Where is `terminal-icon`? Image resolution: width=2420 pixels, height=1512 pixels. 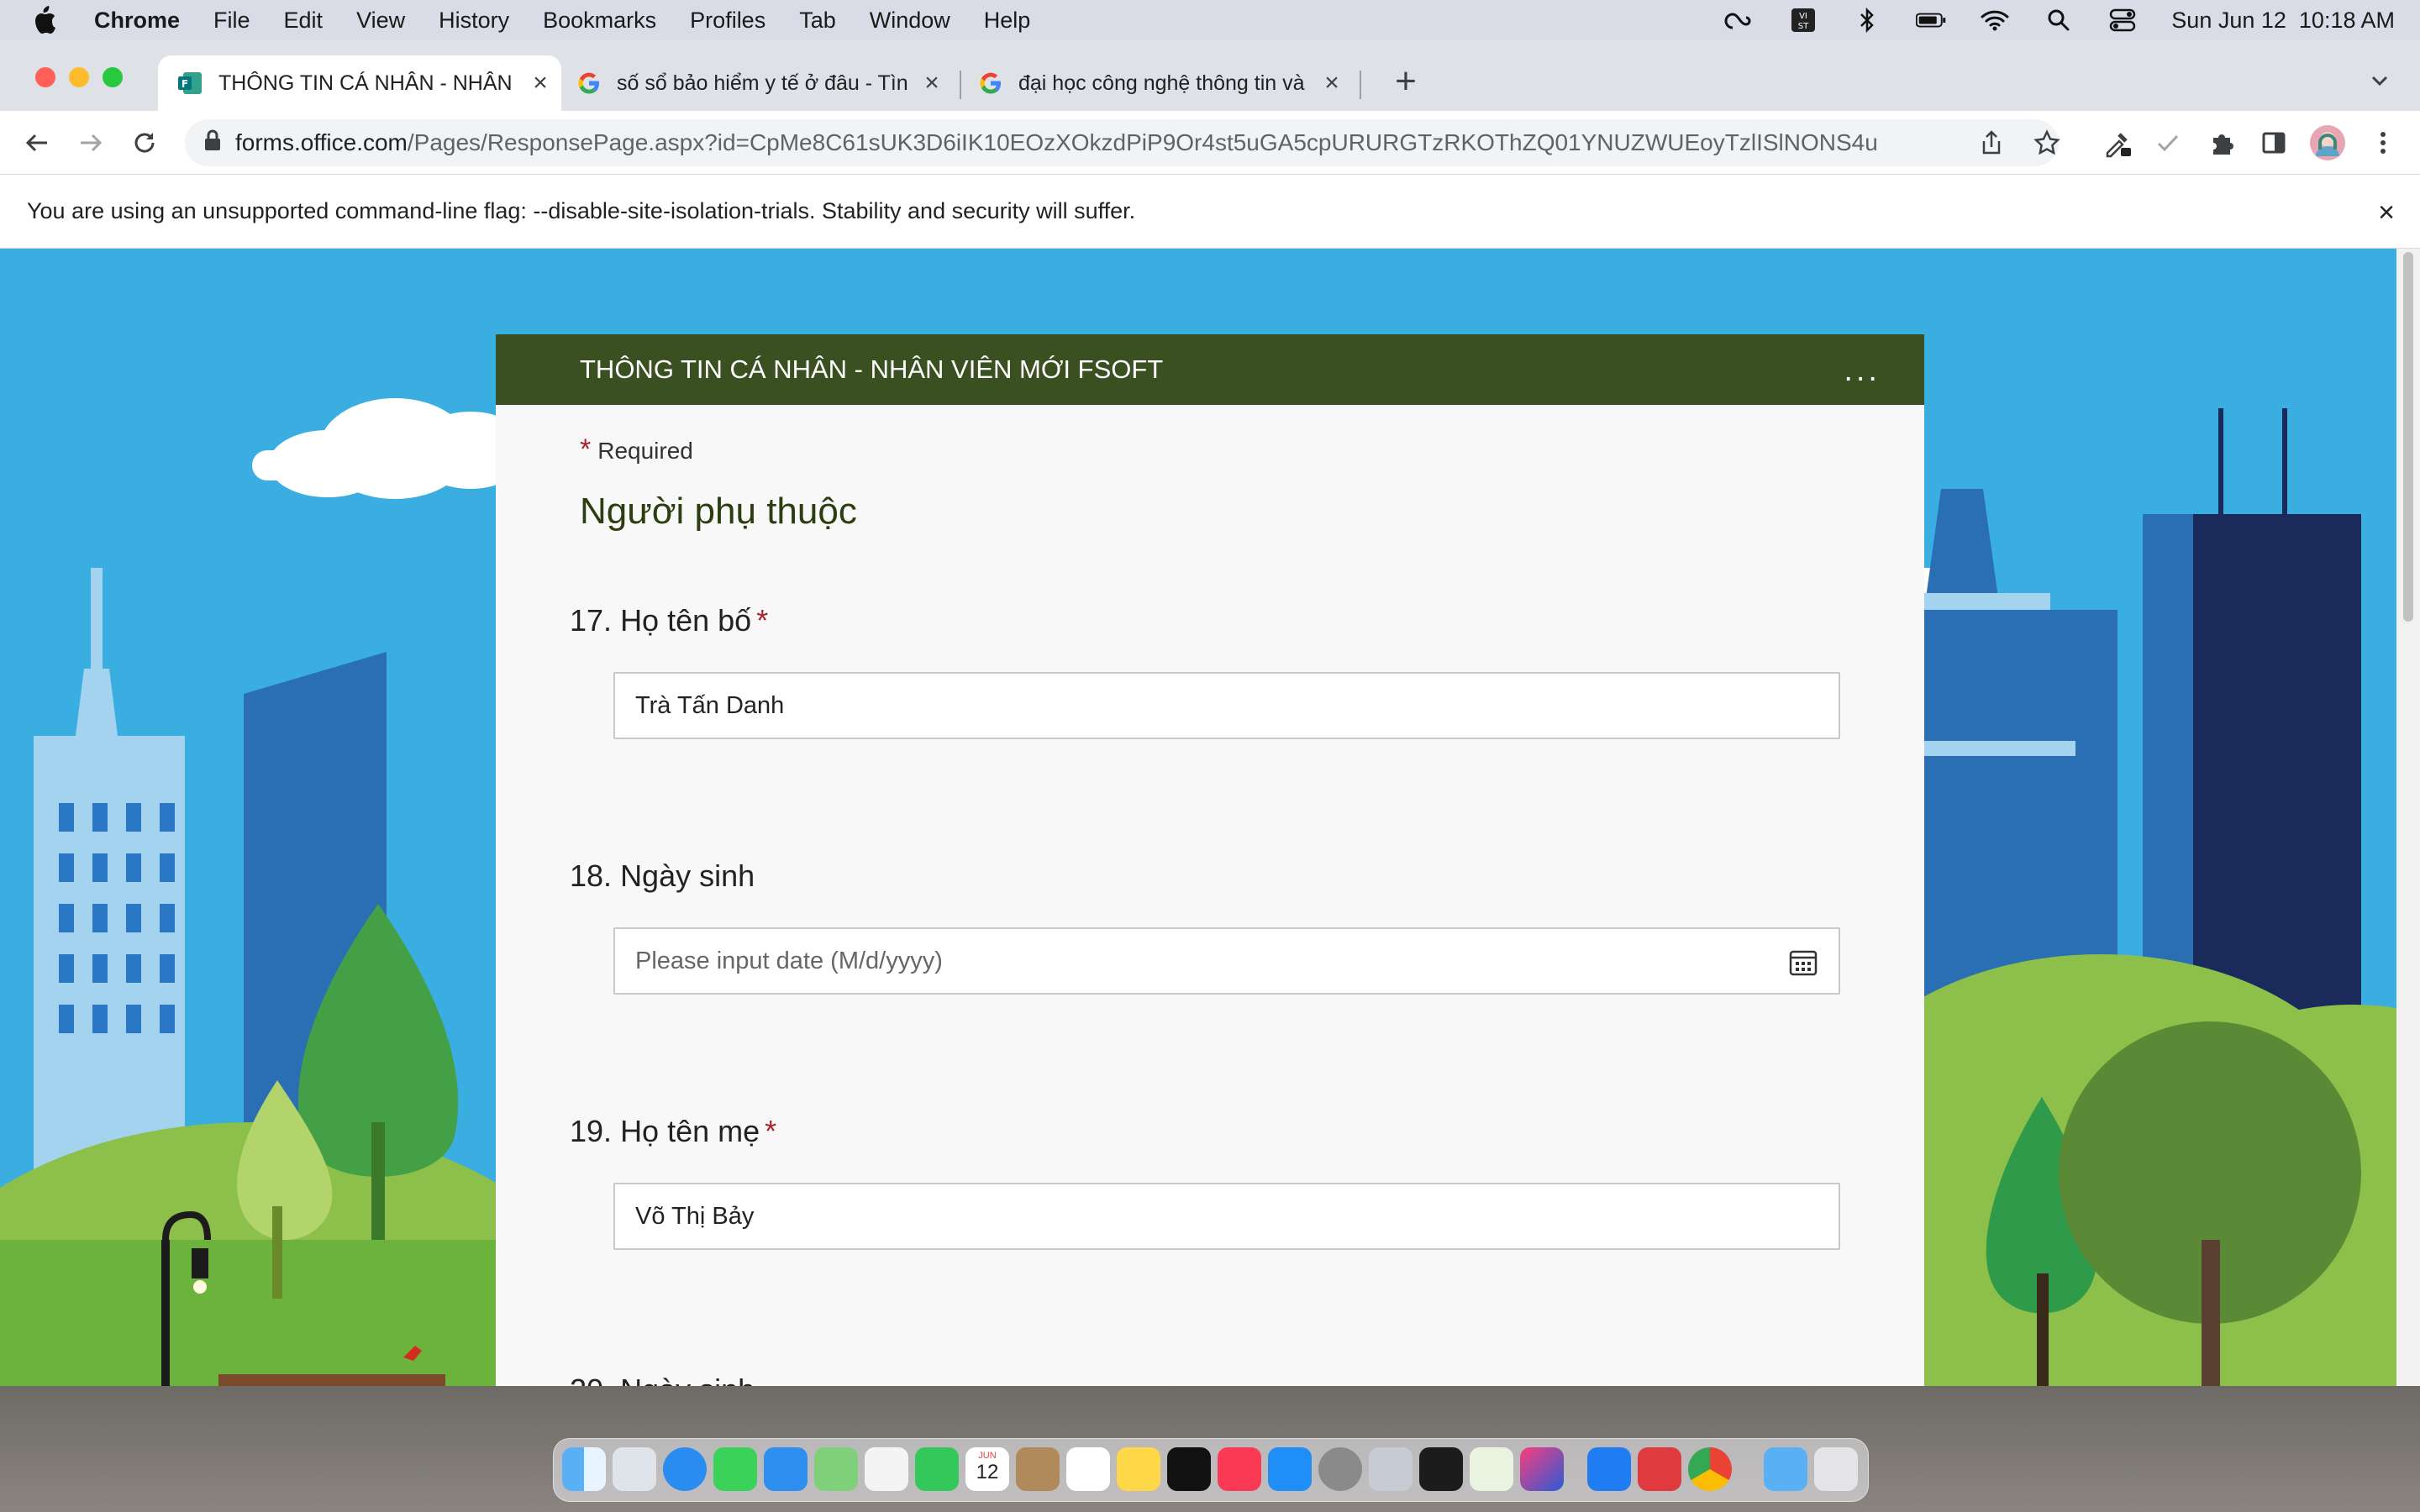
terminal-icon is located at coordinates (1441, 1469).